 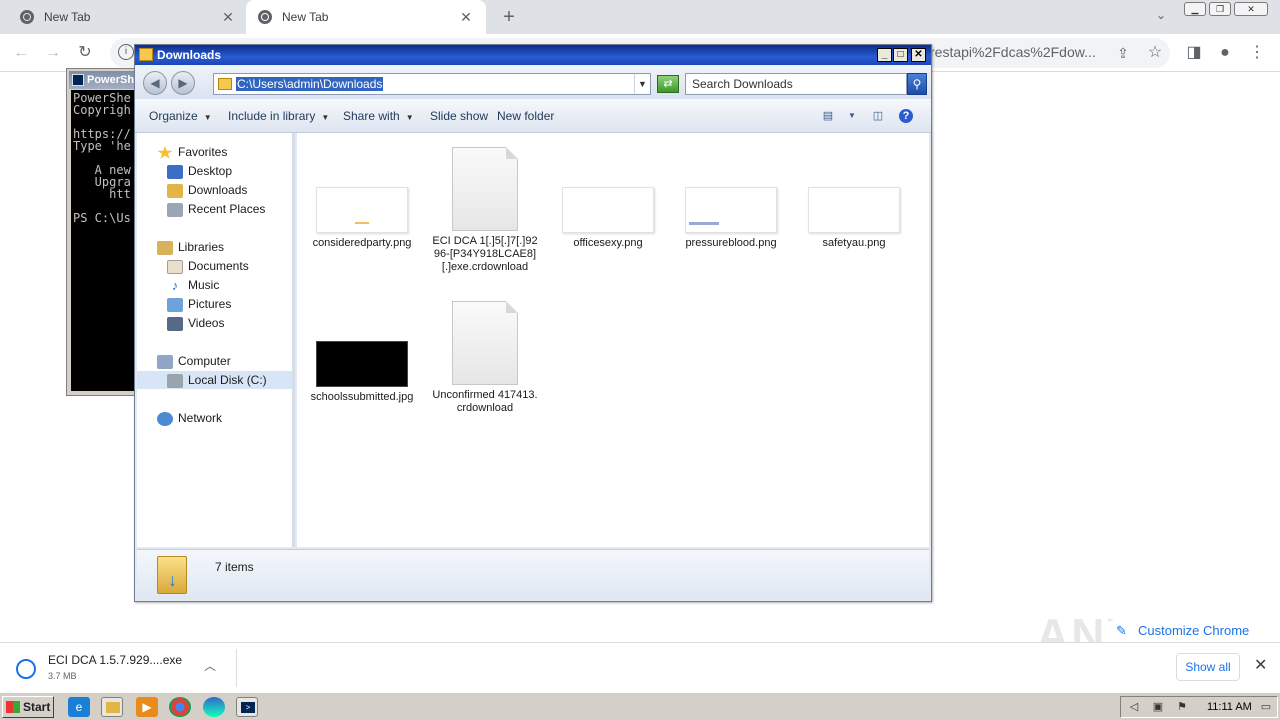 What do you see at coordinates (828, 116) in the screenshot?
I see `view-options-icon: ▤` at bounding box center [828, 116].